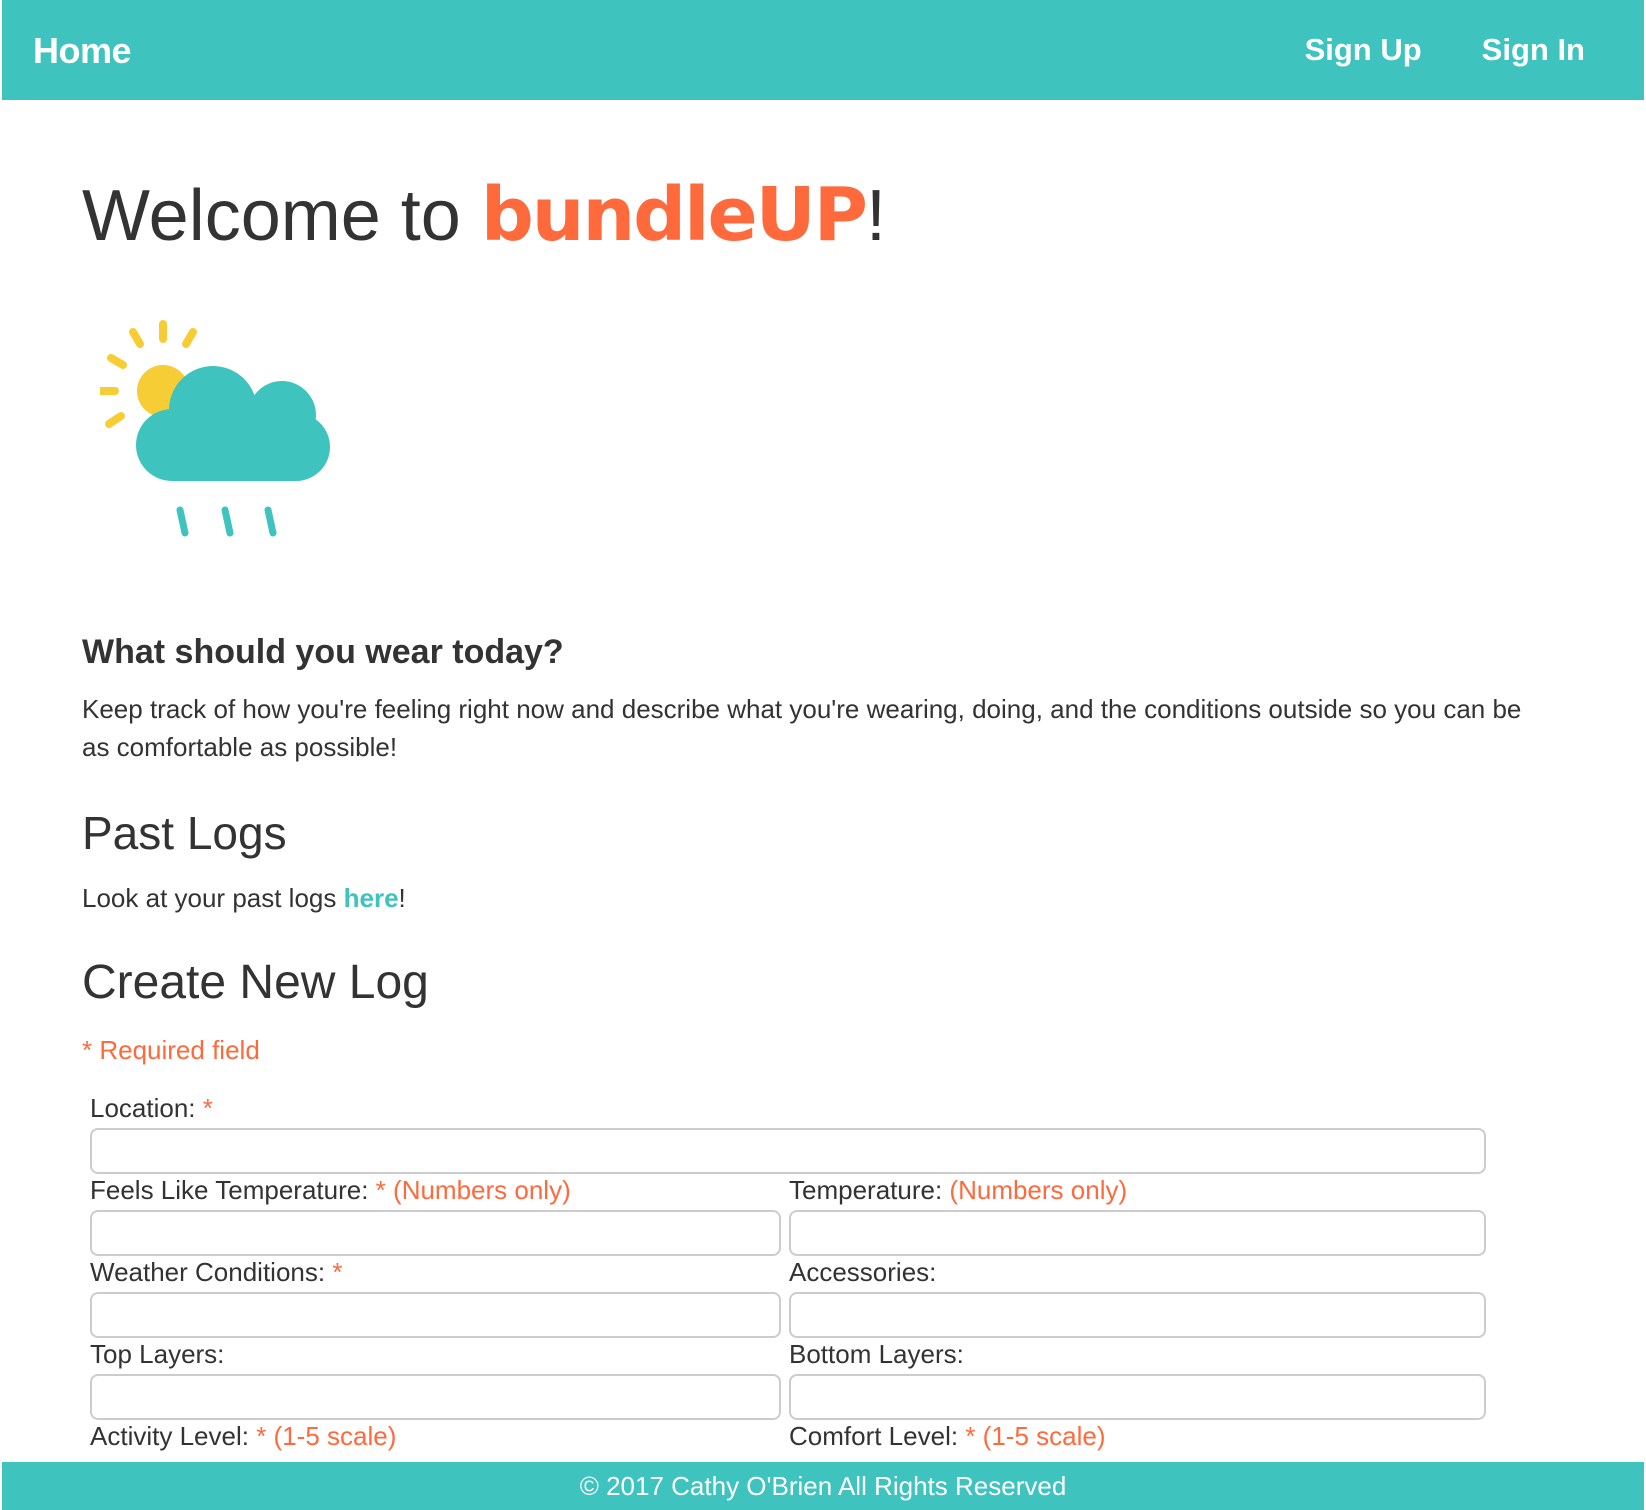 Image resolution: width=1646 pixels, height=1510 pixels. I want to click on bottom-layers-field-group: Bottom Layers:, so click(1137, 1378).